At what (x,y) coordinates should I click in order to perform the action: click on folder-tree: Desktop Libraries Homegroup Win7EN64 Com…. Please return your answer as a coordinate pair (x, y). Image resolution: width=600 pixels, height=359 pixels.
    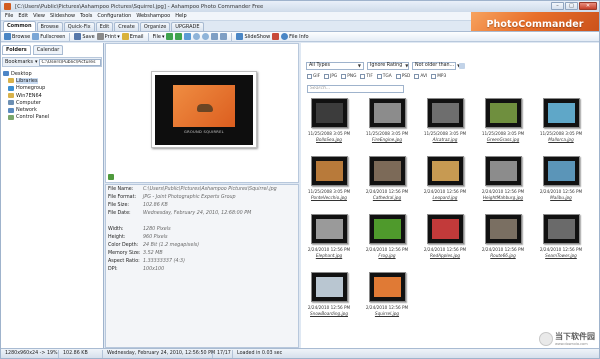
    Looking at the image, I should click on (53, 95).